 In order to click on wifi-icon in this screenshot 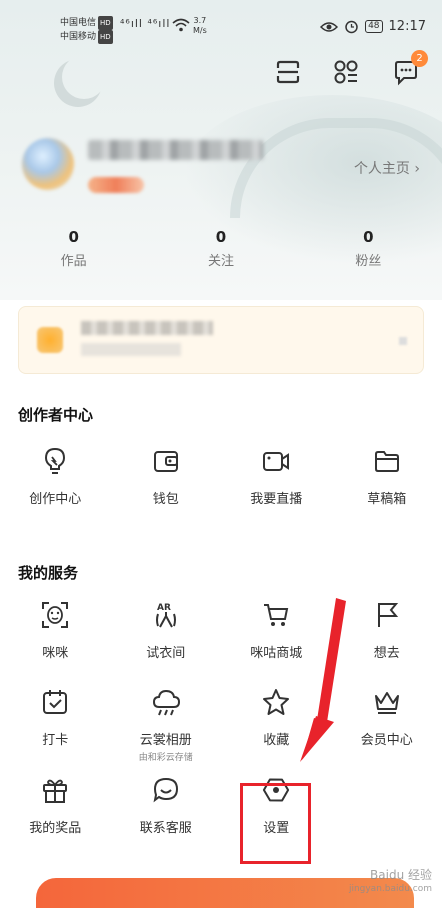, I will do `click(181, 25)`.